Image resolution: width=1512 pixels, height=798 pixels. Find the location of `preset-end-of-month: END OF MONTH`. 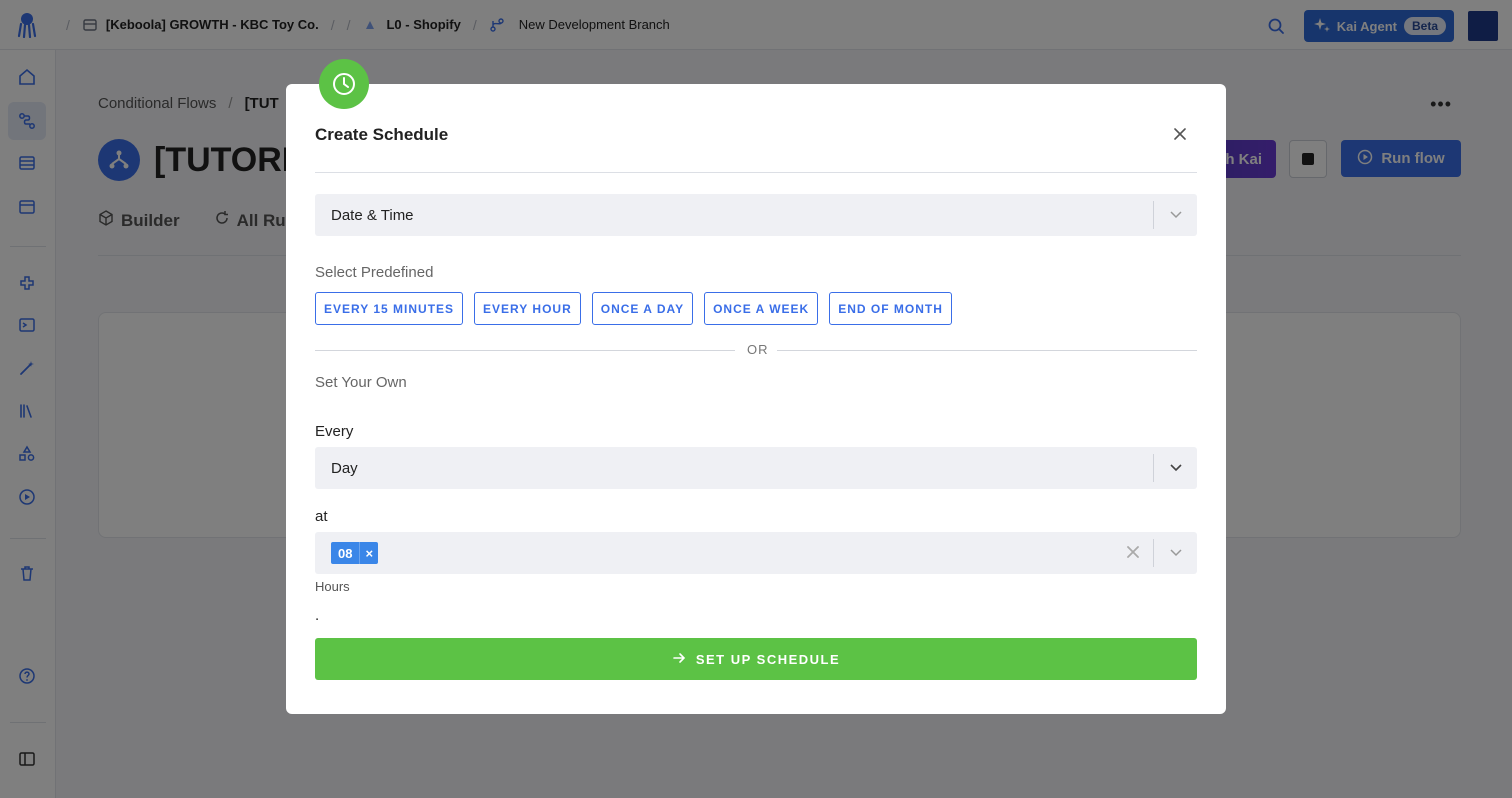

preset-end-of-month: END OF MONTH is located at coordinates (890, 308).